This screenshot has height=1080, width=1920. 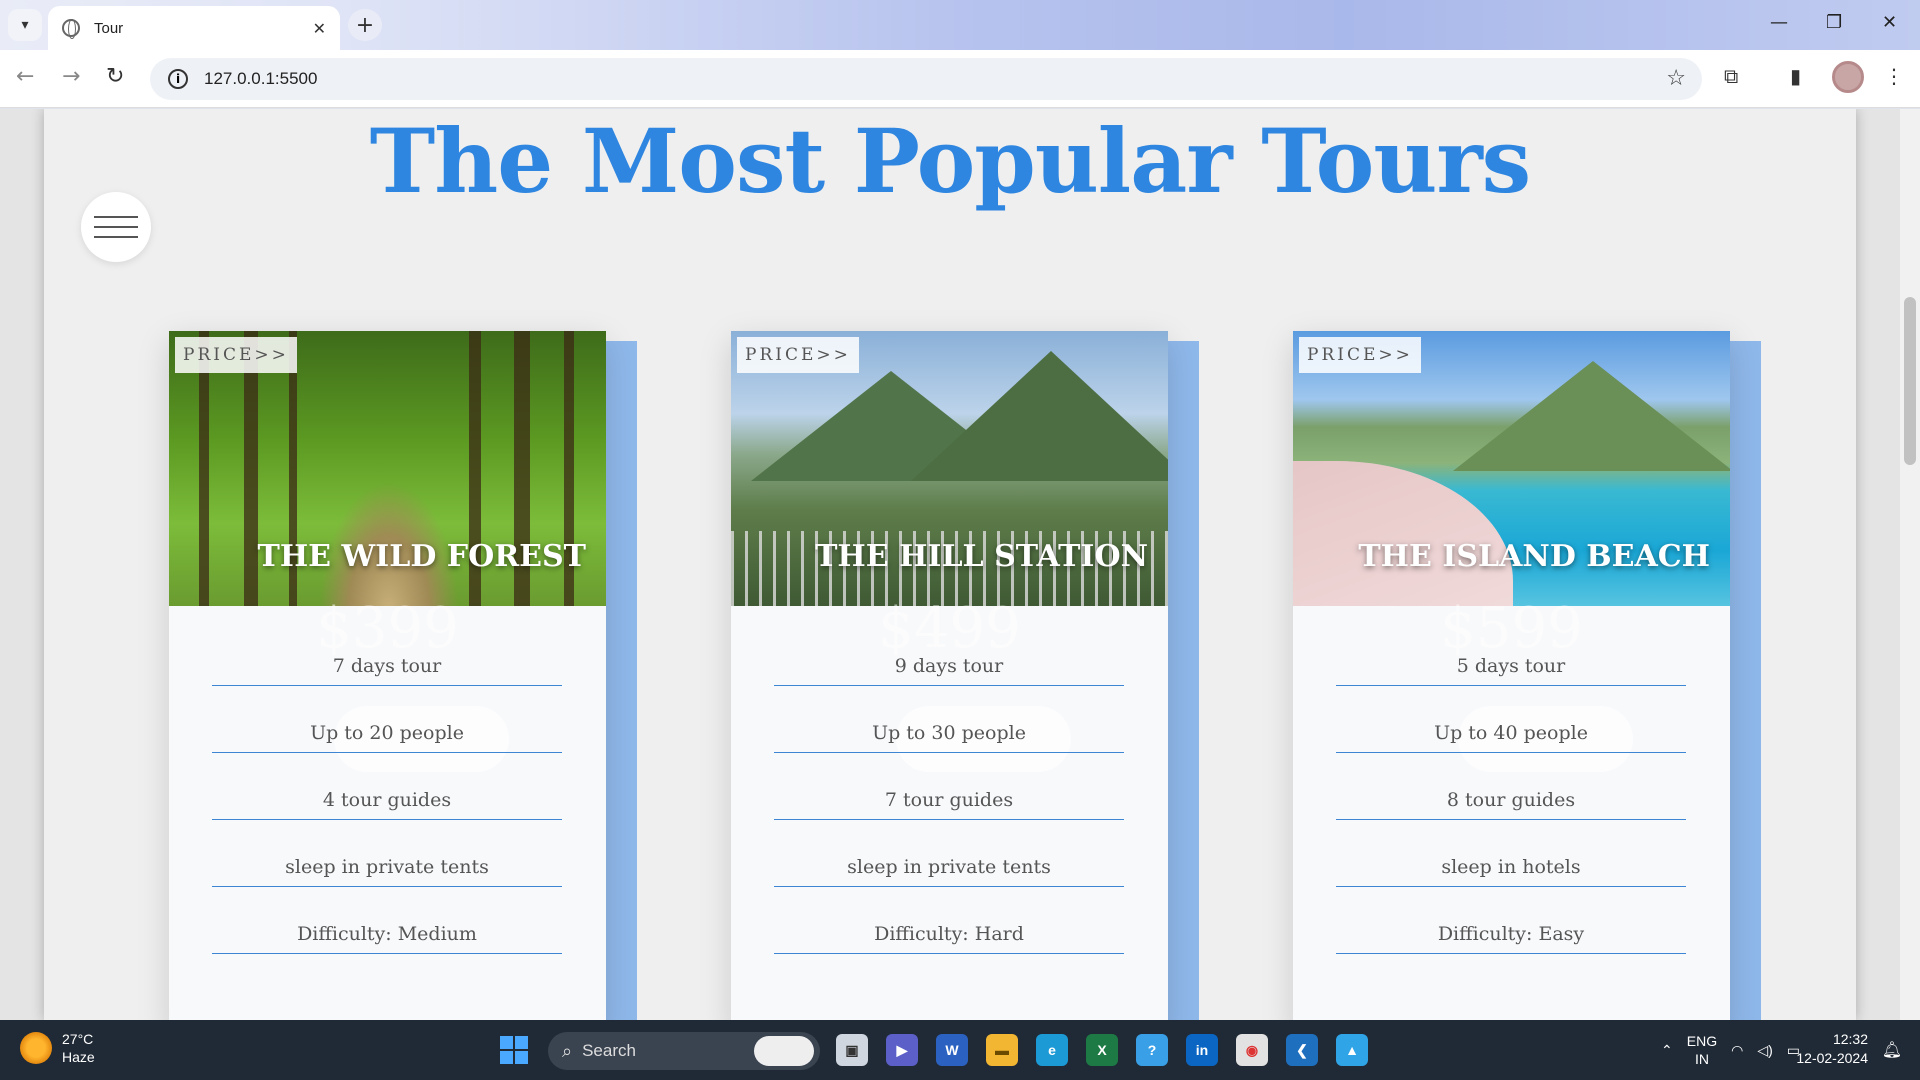 What do you see at coordinates (1764, 1050) in the screenshot?
I see `volume-icon: ◁)` at bounding box center [1764, 1050].